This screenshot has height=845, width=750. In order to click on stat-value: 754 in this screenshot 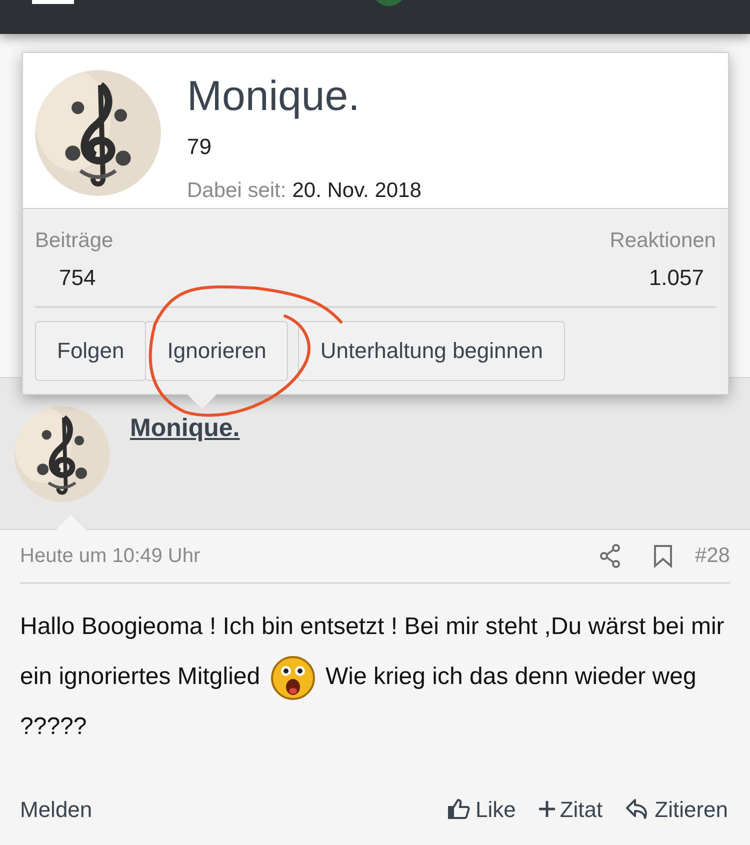, I will do `click(77, 278)`.